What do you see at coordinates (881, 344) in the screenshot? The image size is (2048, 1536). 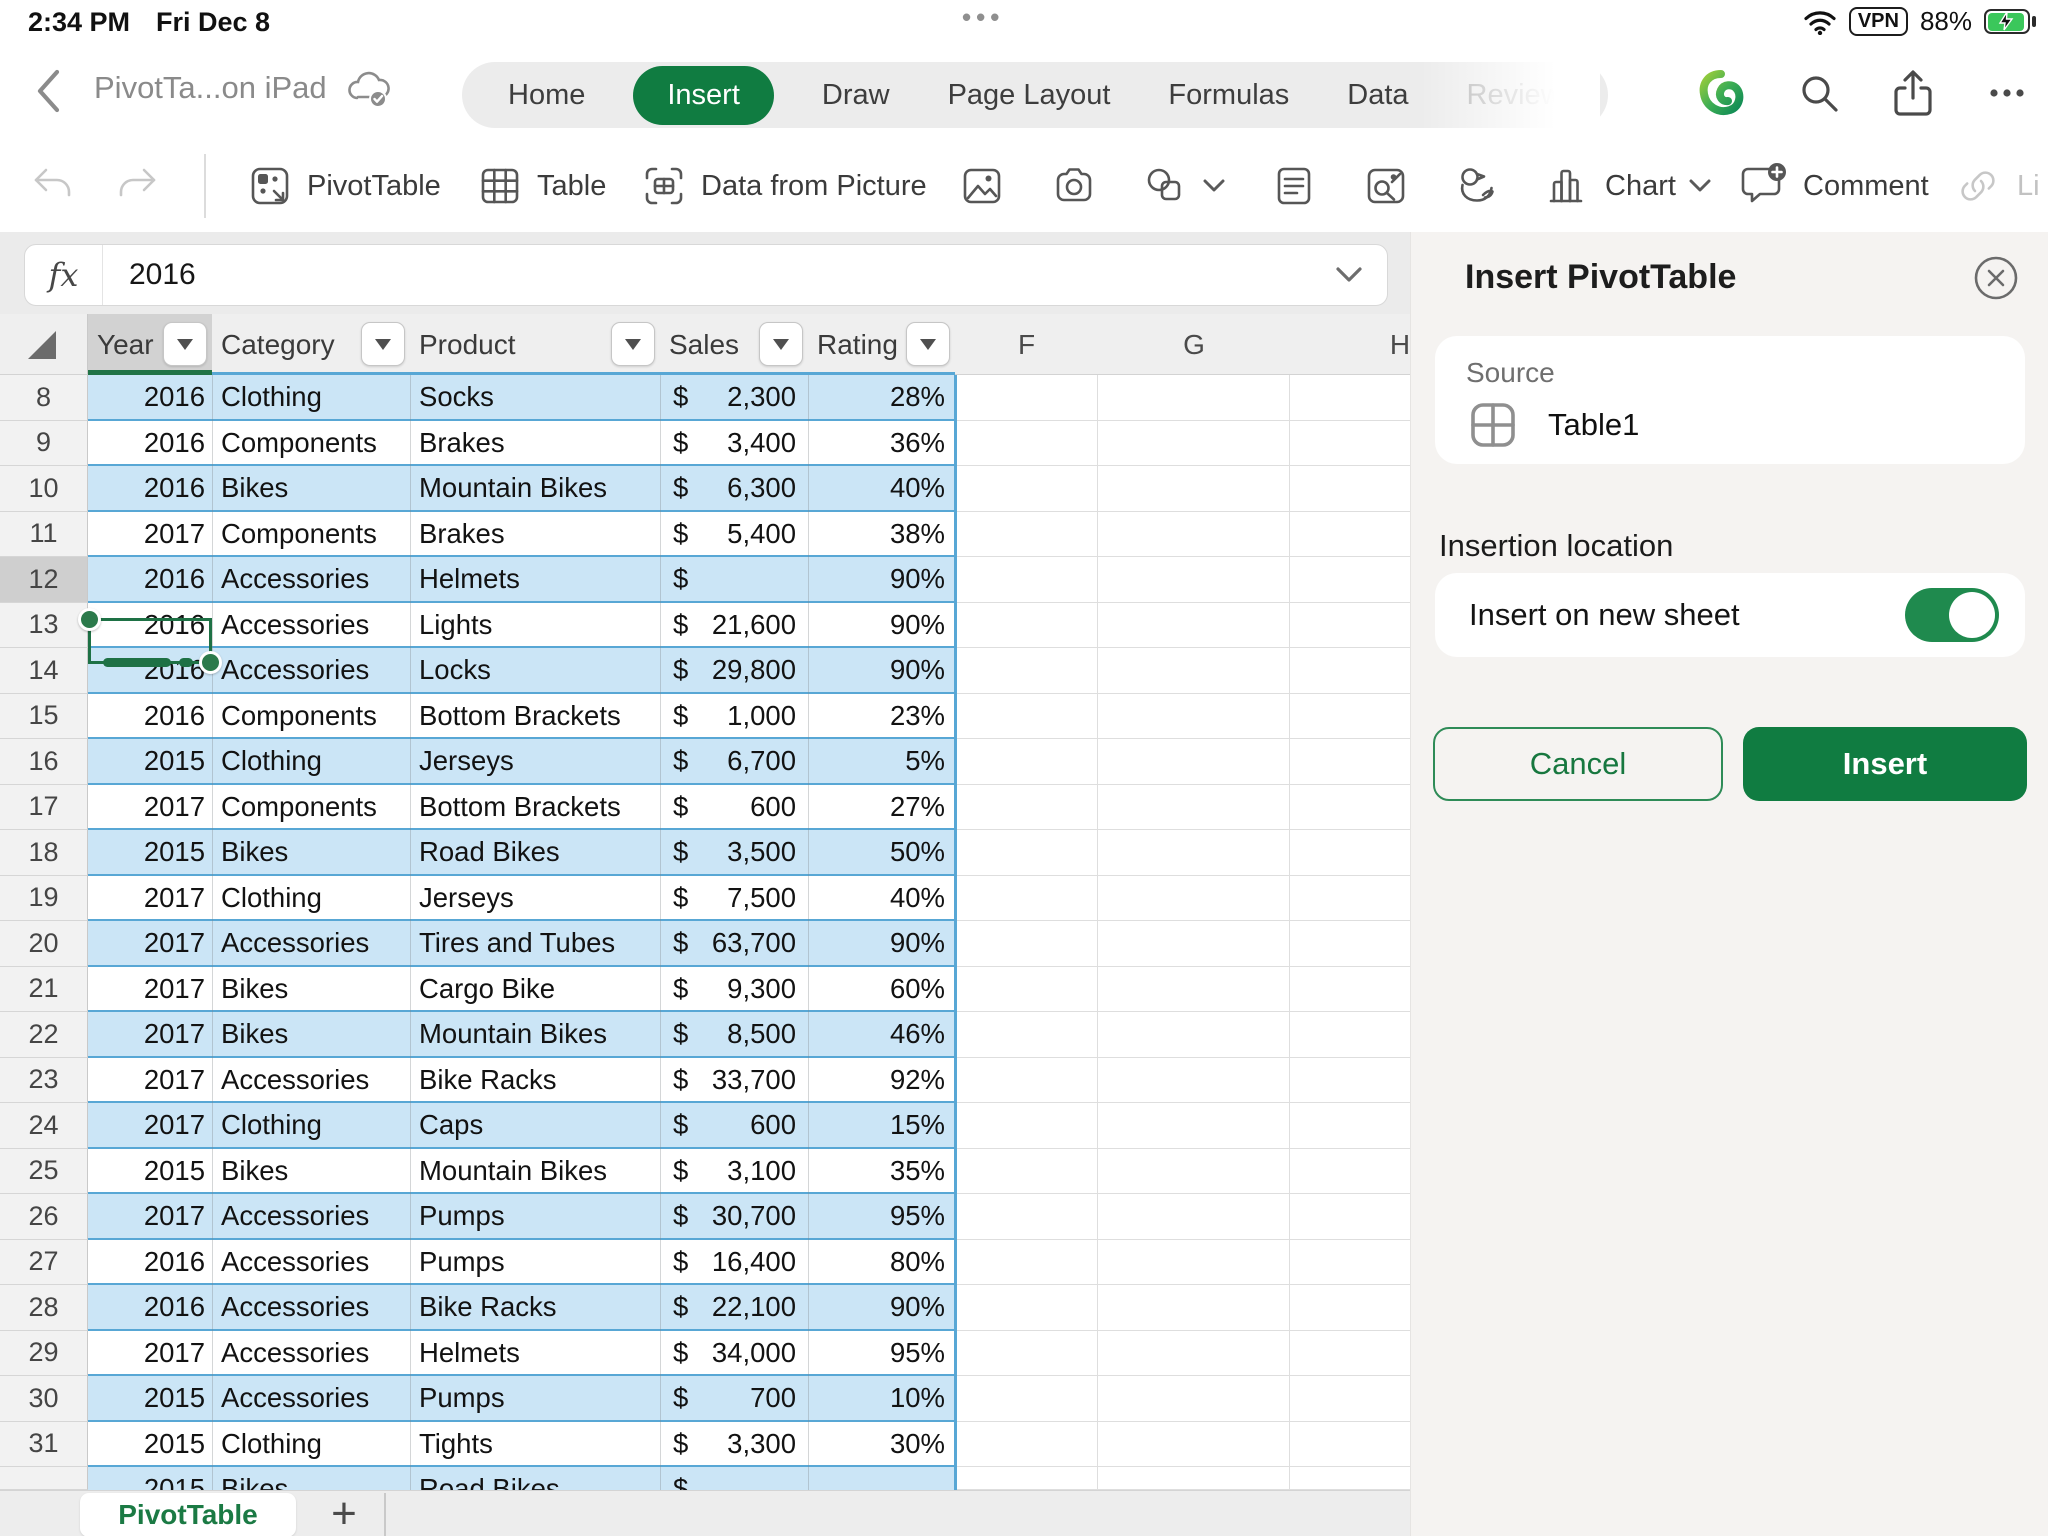 I see `column-header-rating: Rating` at bounding box center [881, 344].